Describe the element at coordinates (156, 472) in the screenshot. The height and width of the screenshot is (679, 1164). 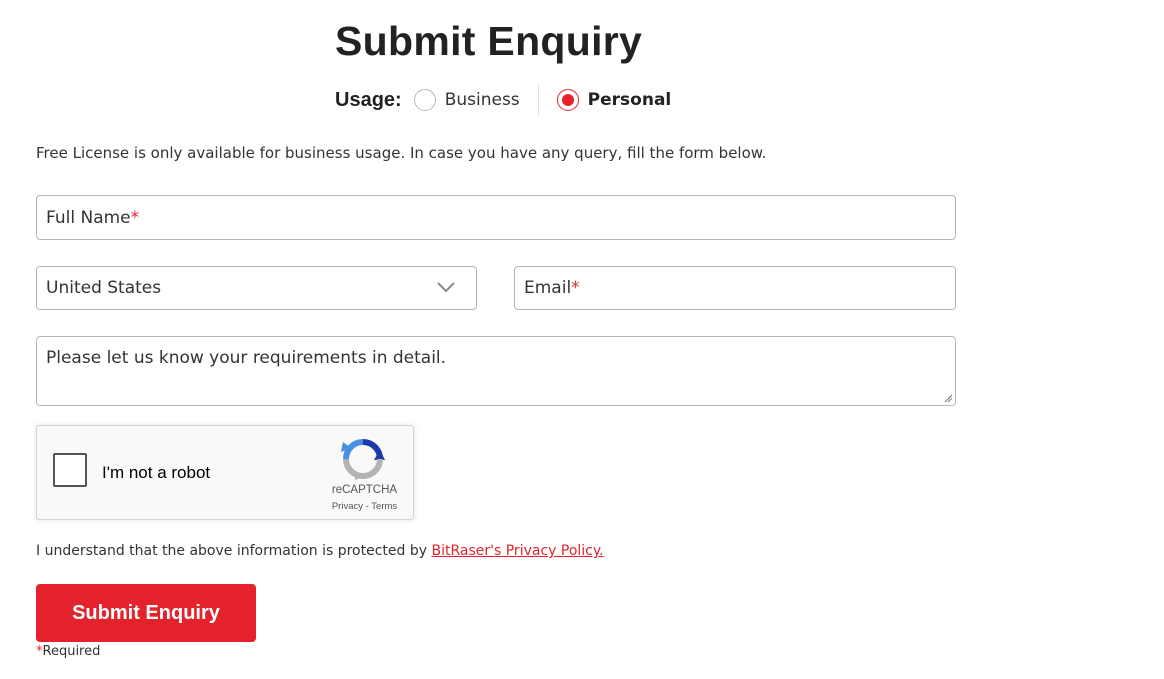
I see `recaptcha-label: I'm not a robot` at that location.